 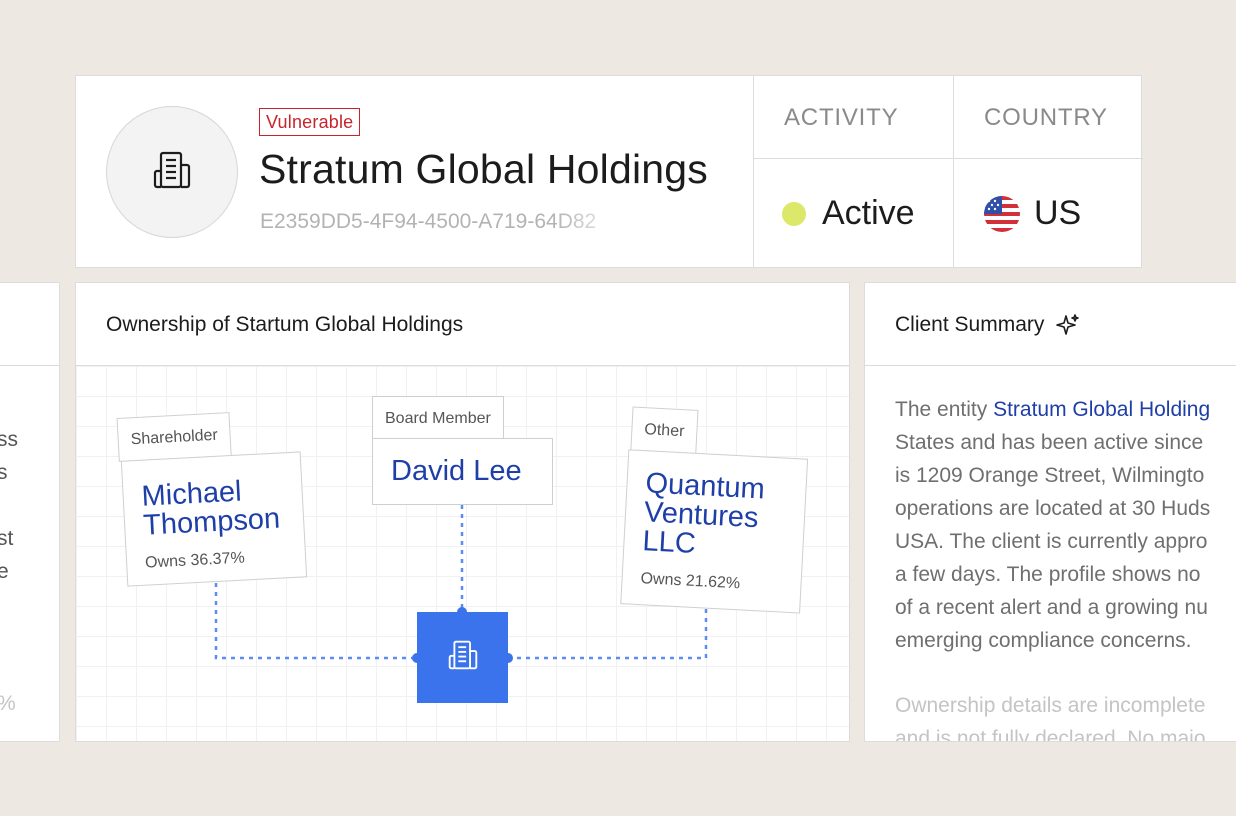 I want to click on entity-id: E2359DD5-4F94-4500-A719-64D82, so click(x=428, y=221).